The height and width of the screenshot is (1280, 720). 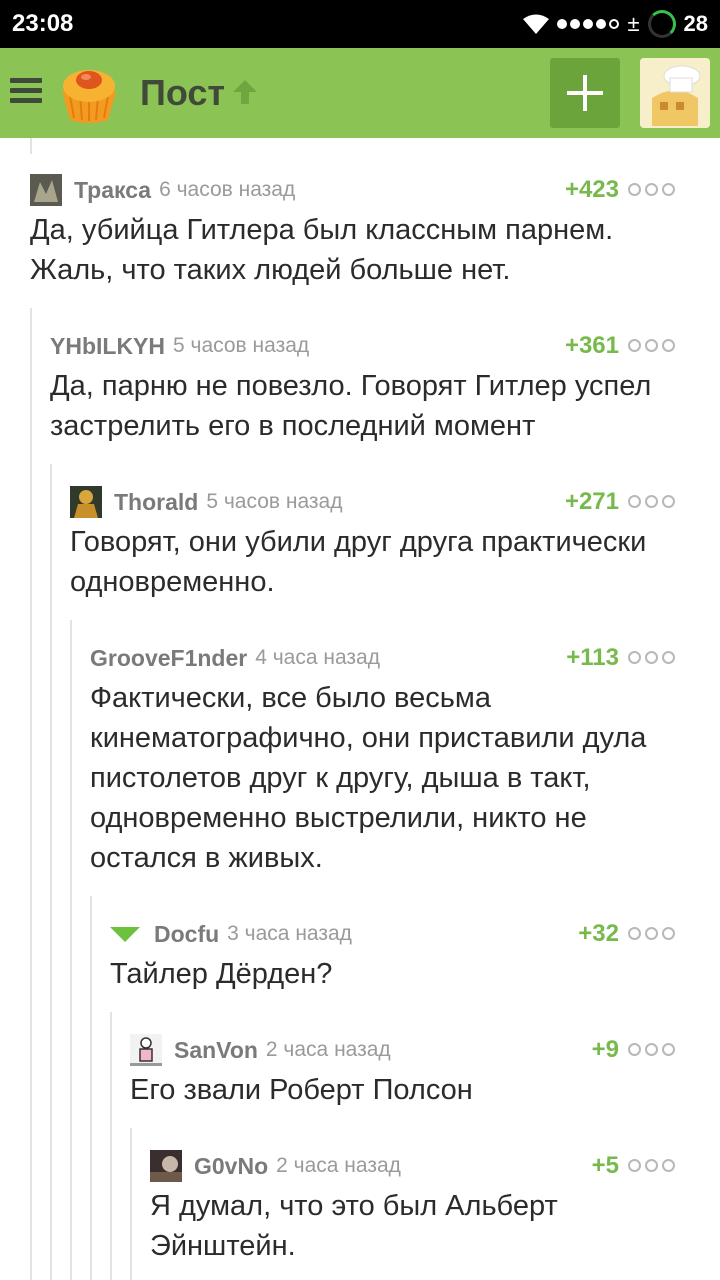 What do you see at coordinates (598, 933) in the screenshot?
I see `comment-score: +32` at bounding box center [598, 933].